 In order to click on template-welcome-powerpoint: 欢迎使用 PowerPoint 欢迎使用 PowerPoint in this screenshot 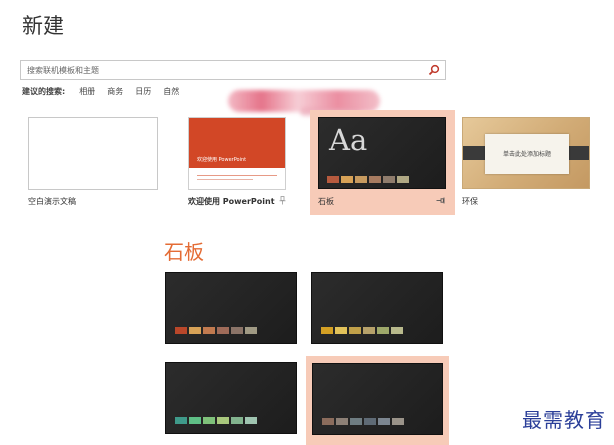, I will do `click(248, 164)`.